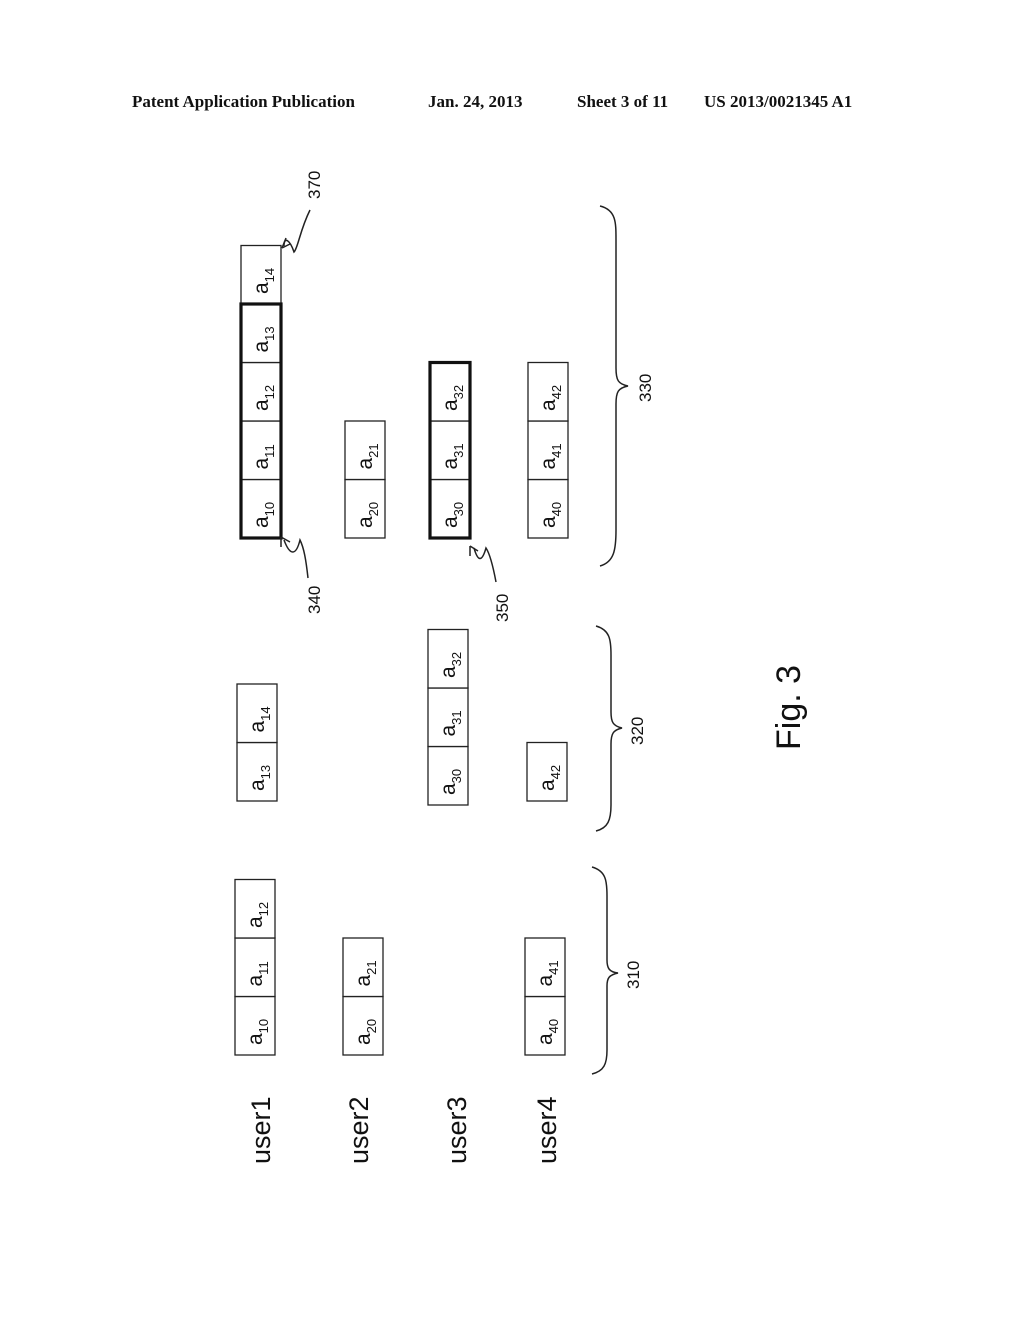  Describe the element at coordinates (359, 1130) in the screenshot. I see `user-label-2: user2` at that location.